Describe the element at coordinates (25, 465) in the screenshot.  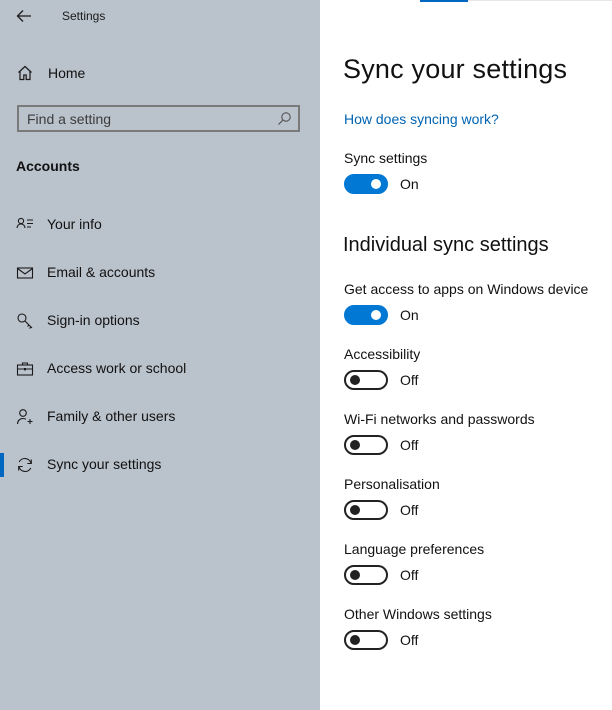
I see `sync-icon` at that location.